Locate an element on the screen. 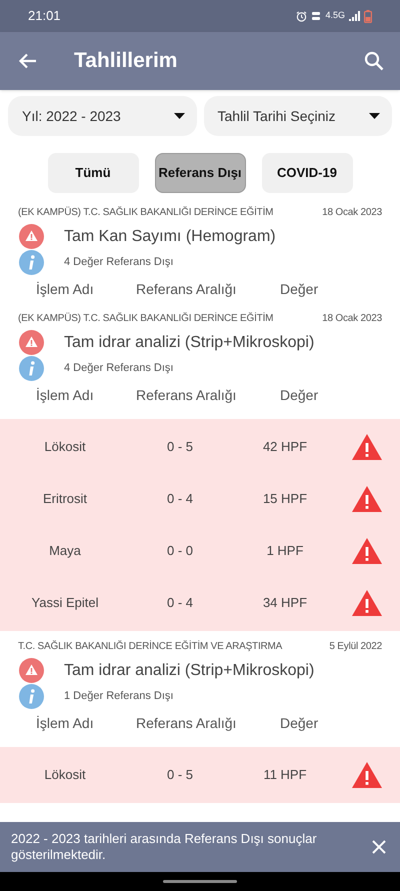 This screenshot has width=400, height=891. signal-icon is located at coordinates (354, 16).